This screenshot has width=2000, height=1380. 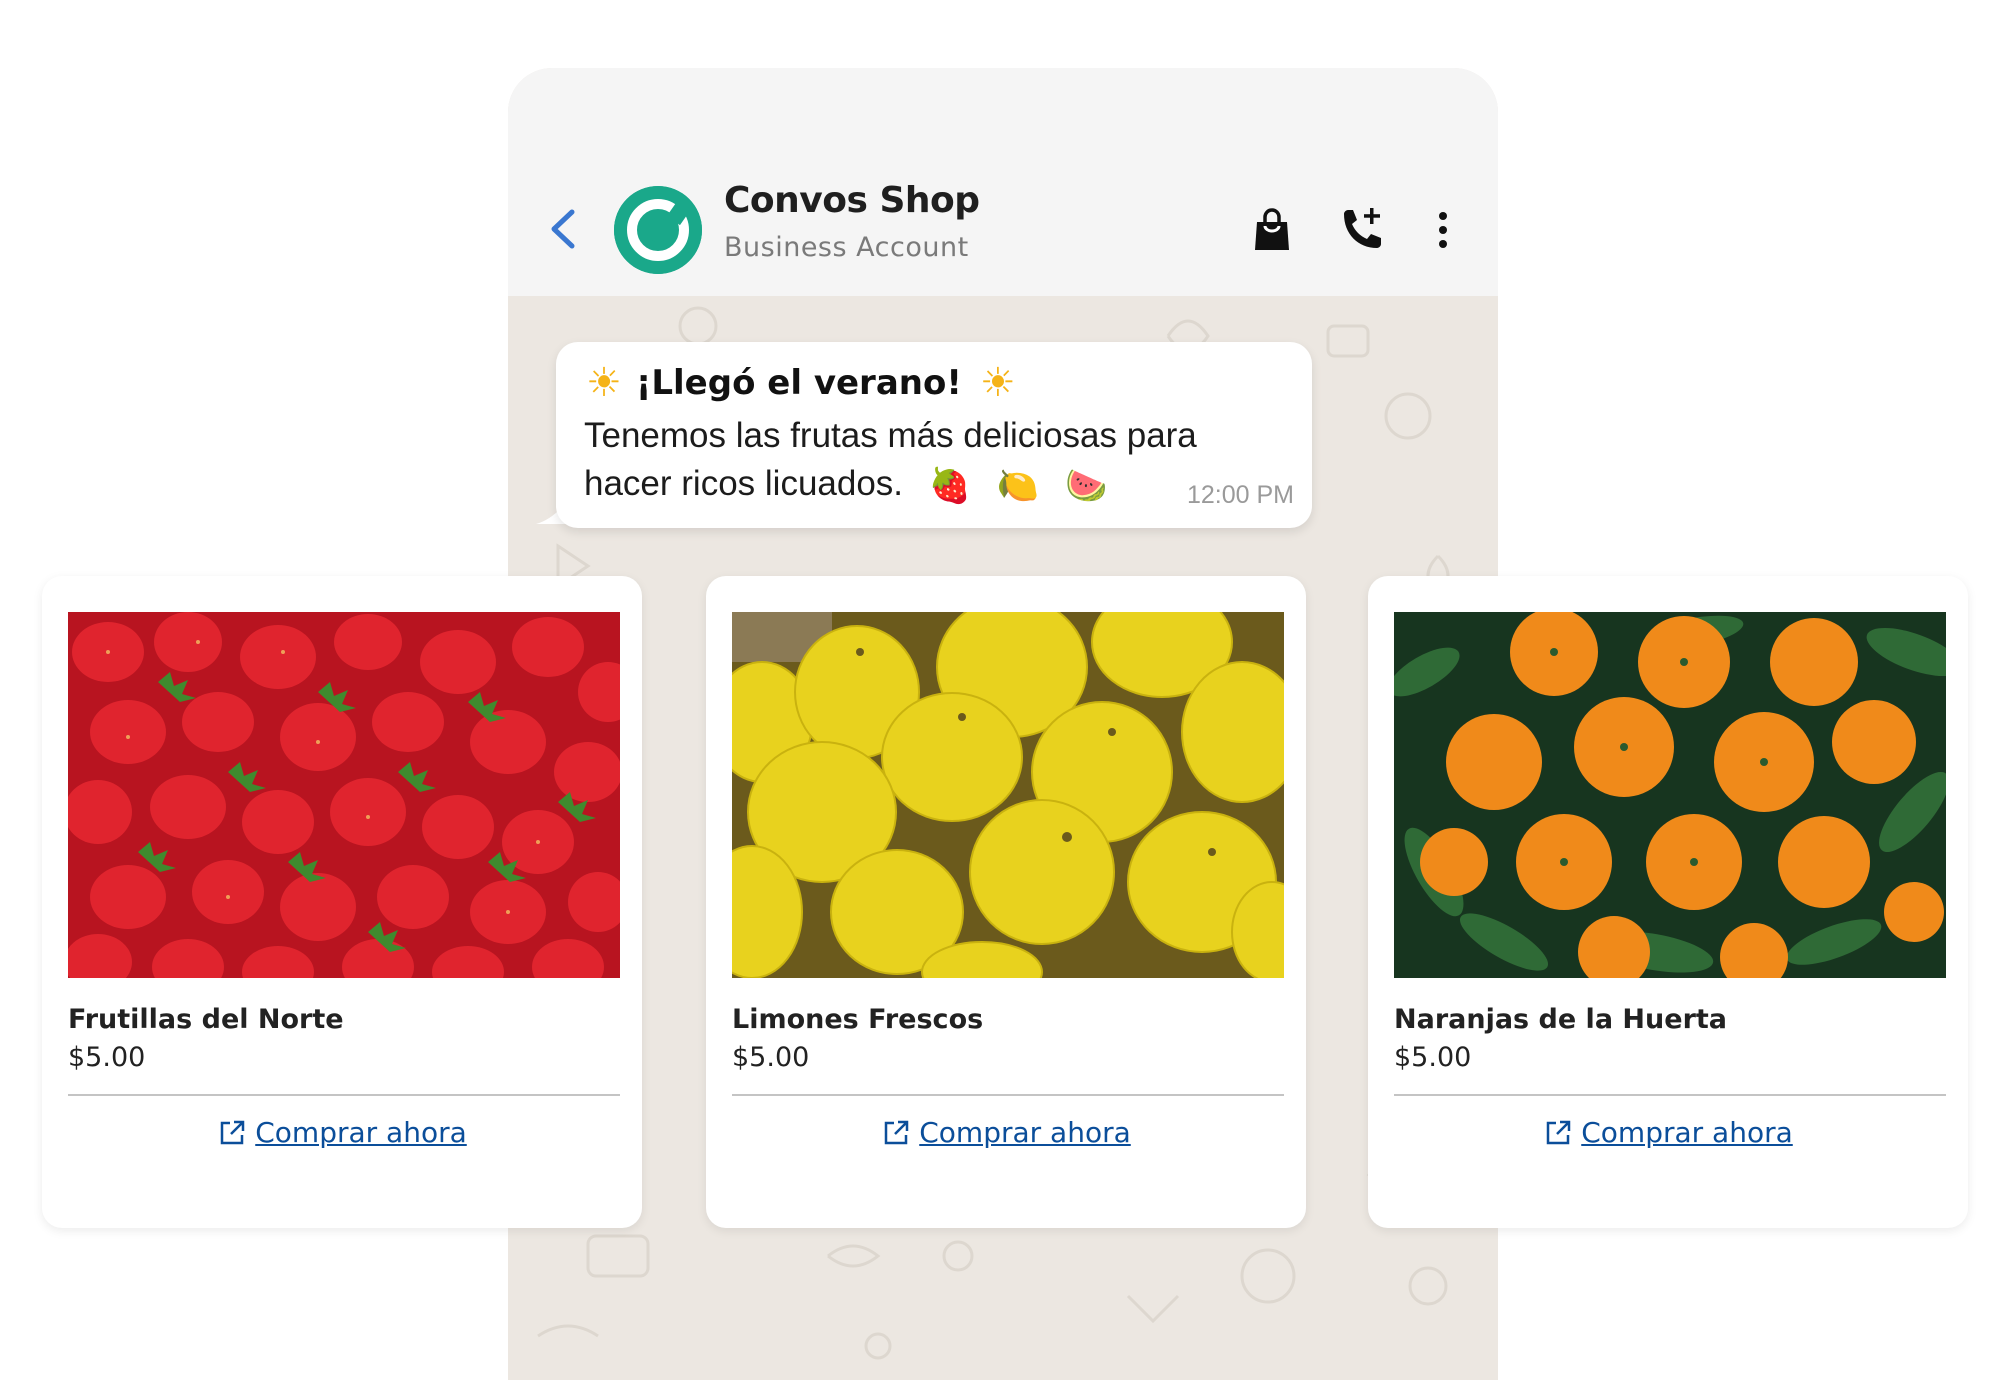 What do you see at coordinates (852, 200) in the screenshot?
I see `contact-name: Convos Shop` at bounding box center [852, 200].